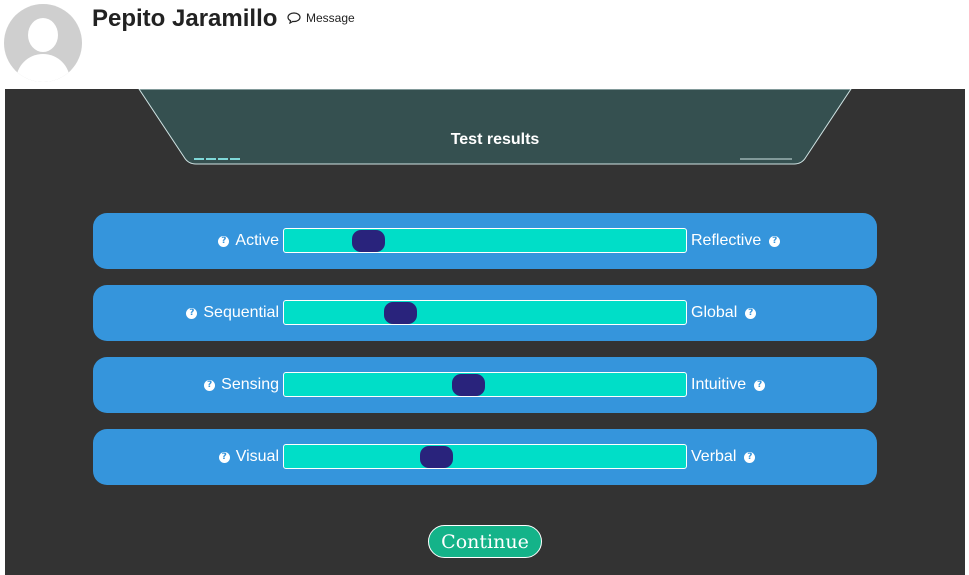 The image size is (969, 575). What do you see at coordinates (726, 240) in the screenshot?
I see `right-pole-label: Reflective` at bounding box center [726, 240].